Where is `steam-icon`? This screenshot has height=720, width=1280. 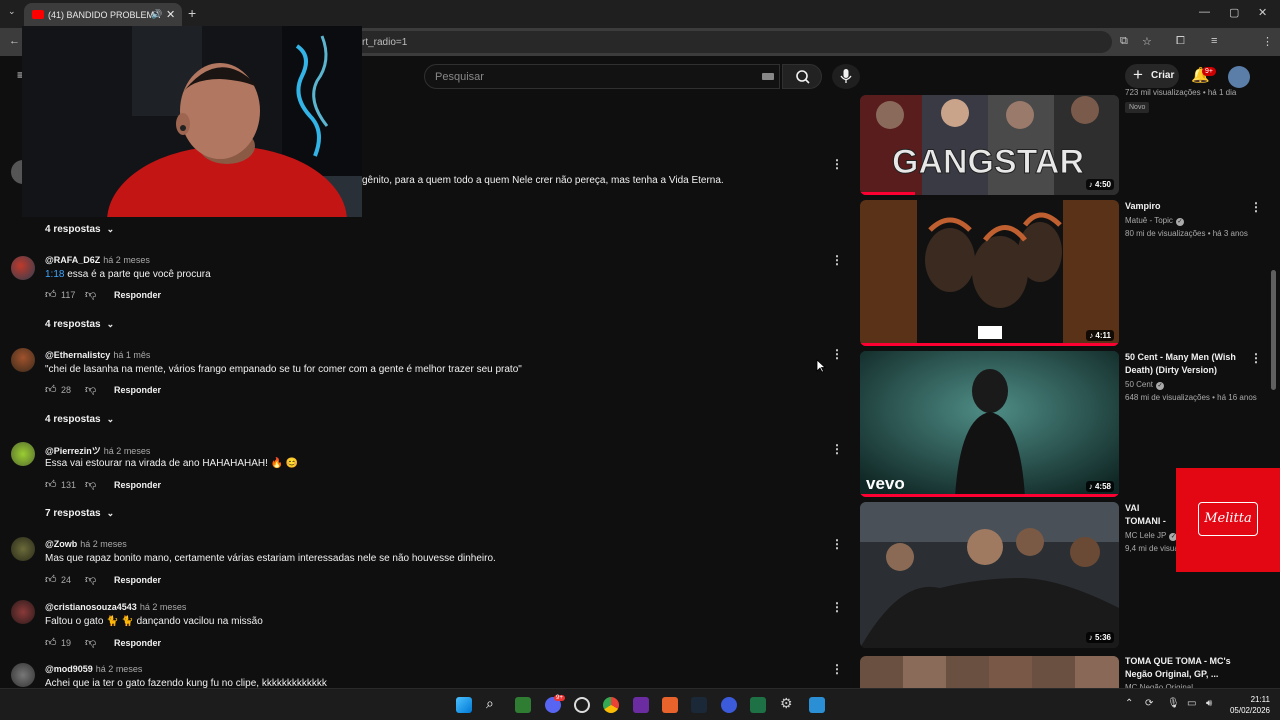
steam-icon is located at coordinates (699, 705).